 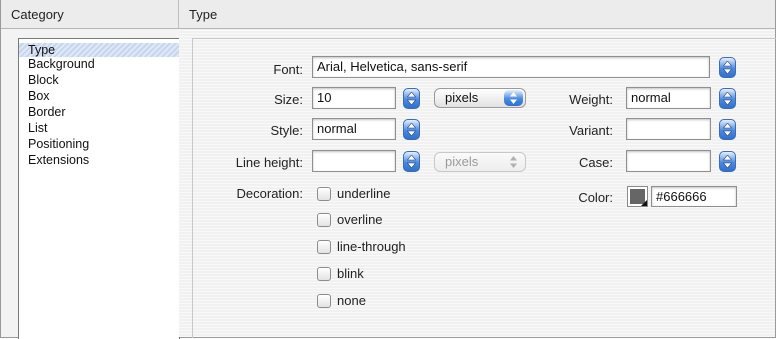 What do you see at coordinates (668, 161) in the screenshot?
I see `case-field` at bounding box center [668, 161].